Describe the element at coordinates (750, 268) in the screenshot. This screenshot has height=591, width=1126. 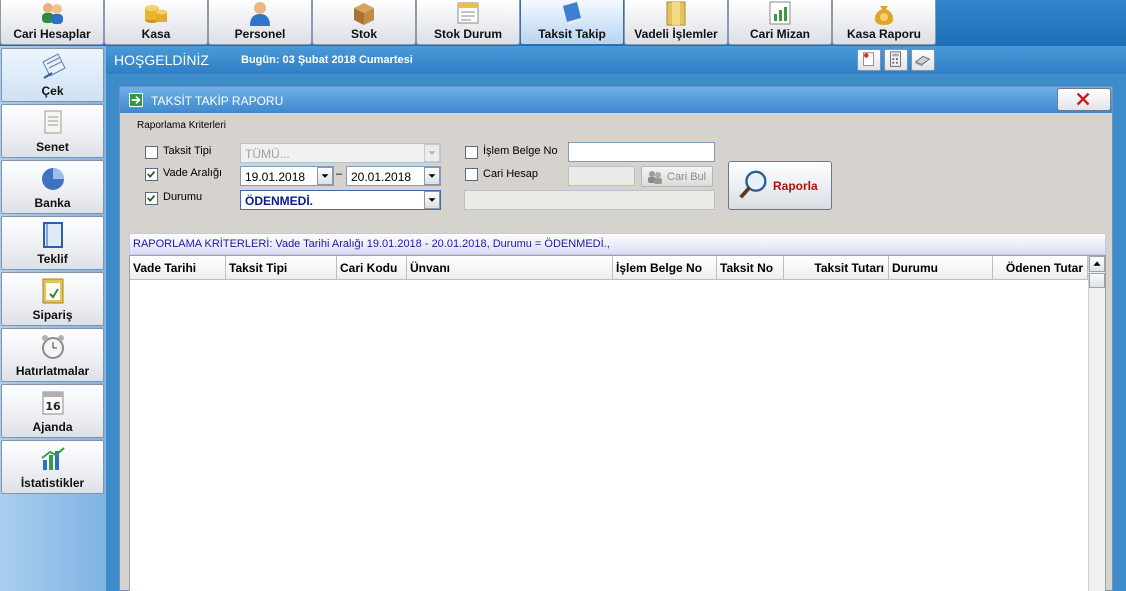
I see `column-header: Taksit No` at that location.